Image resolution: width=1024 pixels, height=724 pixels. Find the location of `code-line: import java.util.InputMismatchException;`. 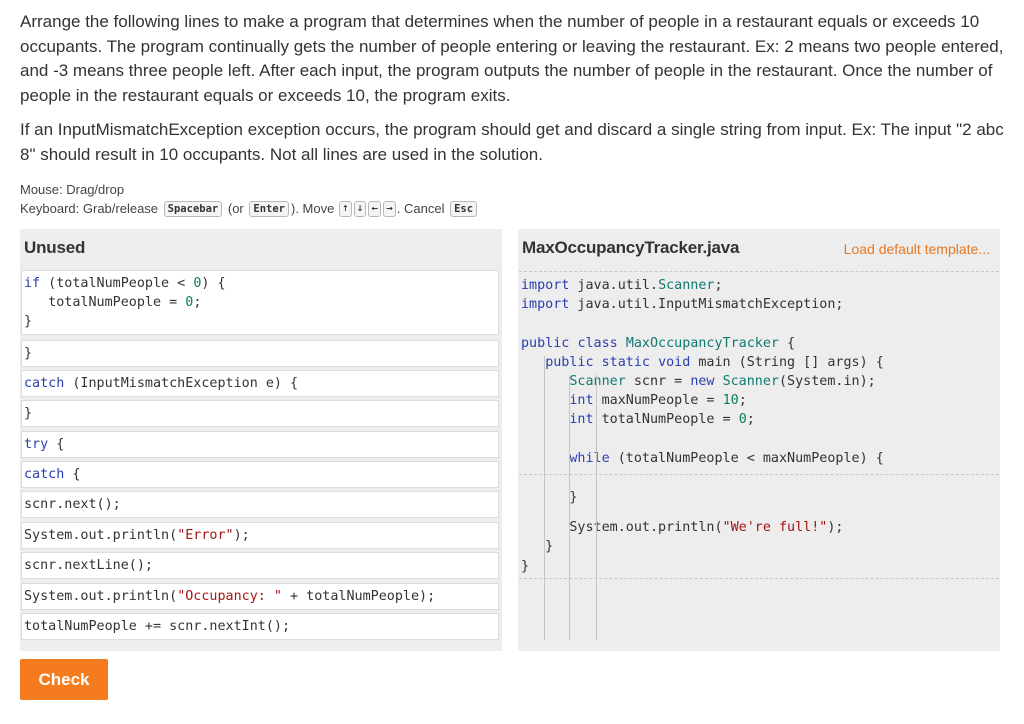

code-line: import java.util.InputMismatchException; is located at coordinates (682, 304).